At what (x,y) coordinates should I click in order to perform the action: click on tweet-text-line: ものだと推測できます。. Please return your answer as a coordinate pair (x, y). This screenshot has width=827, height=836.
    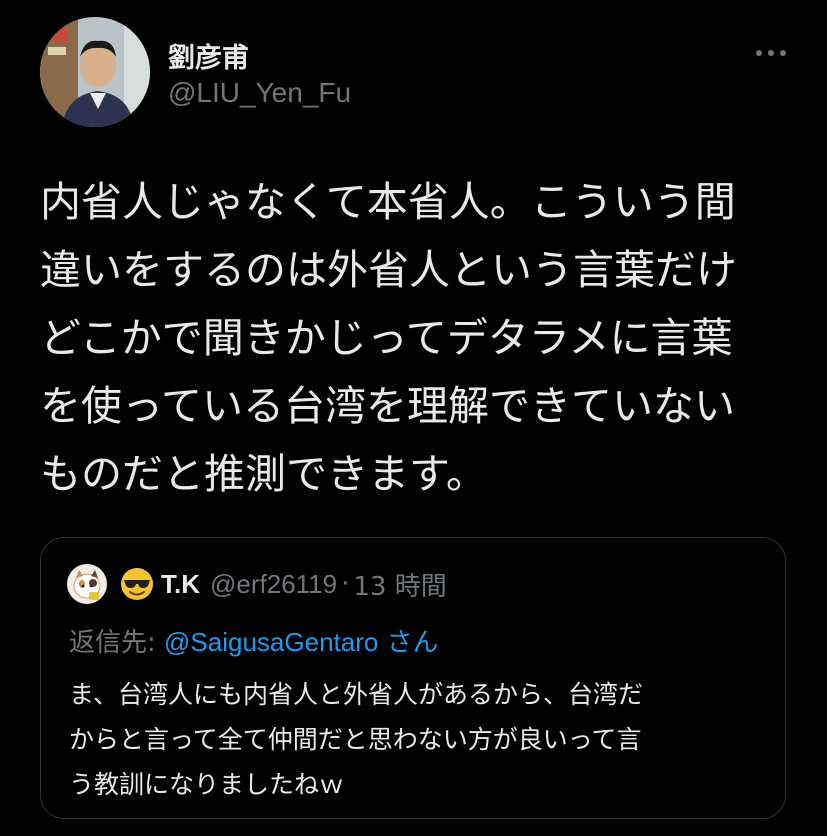
    Looking at the image, I should click on (263, 474).